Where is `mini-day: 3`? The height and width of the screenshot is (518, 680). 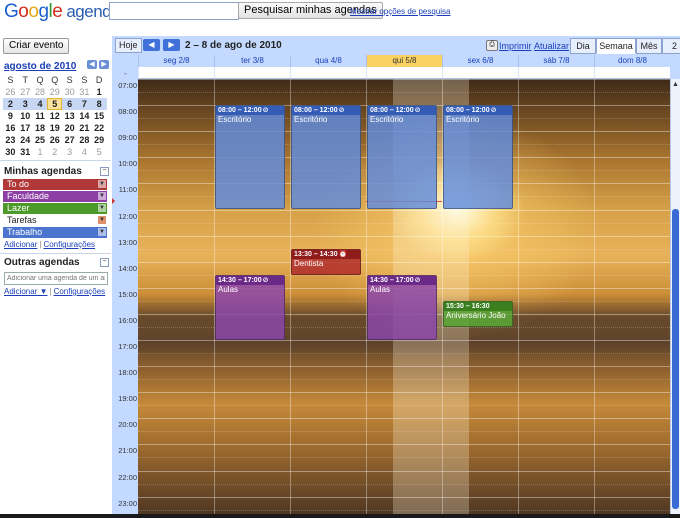 mini-day: 3 is located at coordinates (69, 152).